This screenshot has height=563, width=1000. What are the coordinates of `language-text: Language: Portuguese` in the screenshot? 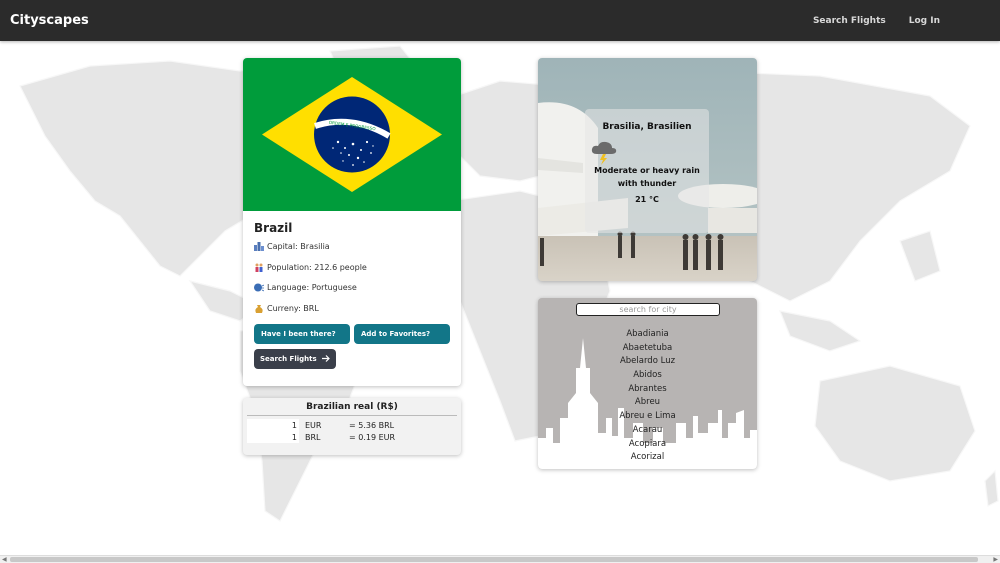 It's located at (312, 287).